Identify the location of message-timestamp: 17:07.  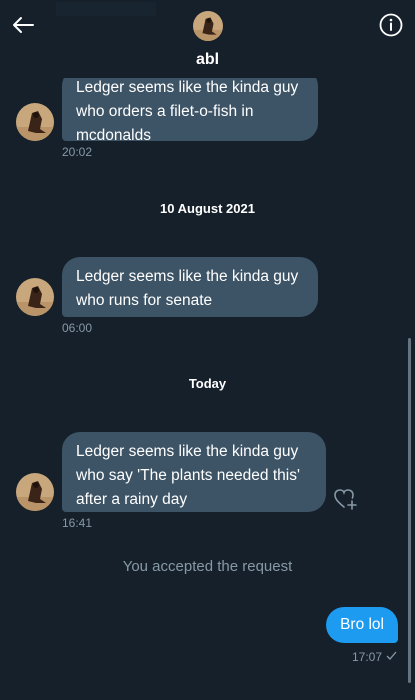
(366, 657).